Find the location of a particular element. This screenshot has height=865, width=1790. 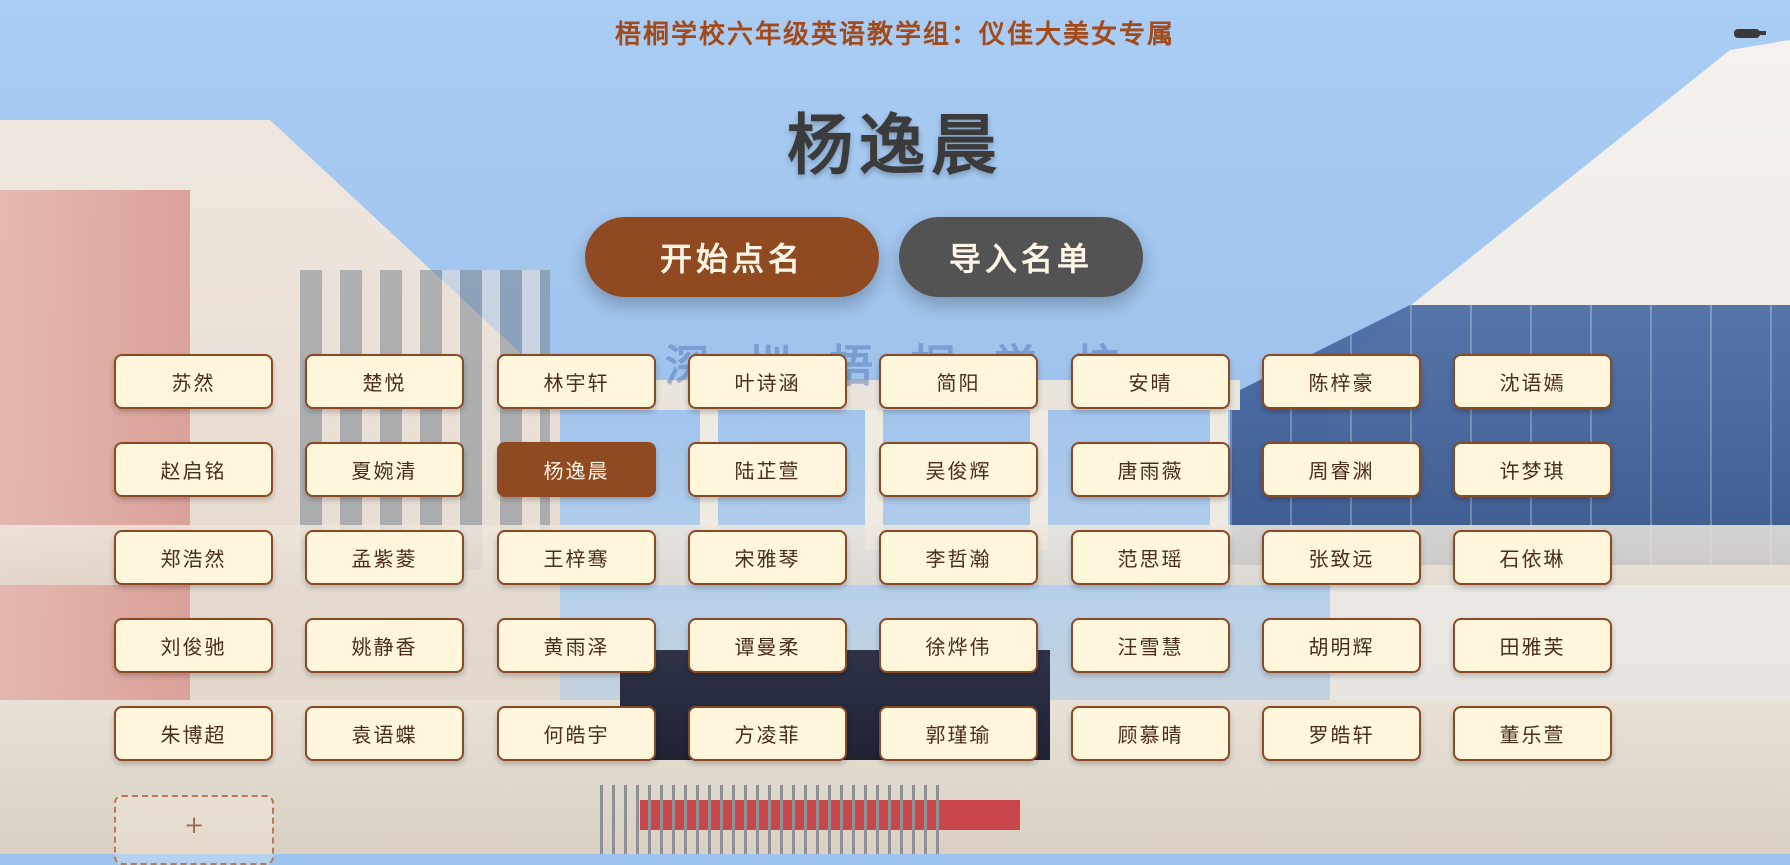

plus-icon: + is located at coordinates (194, 825).